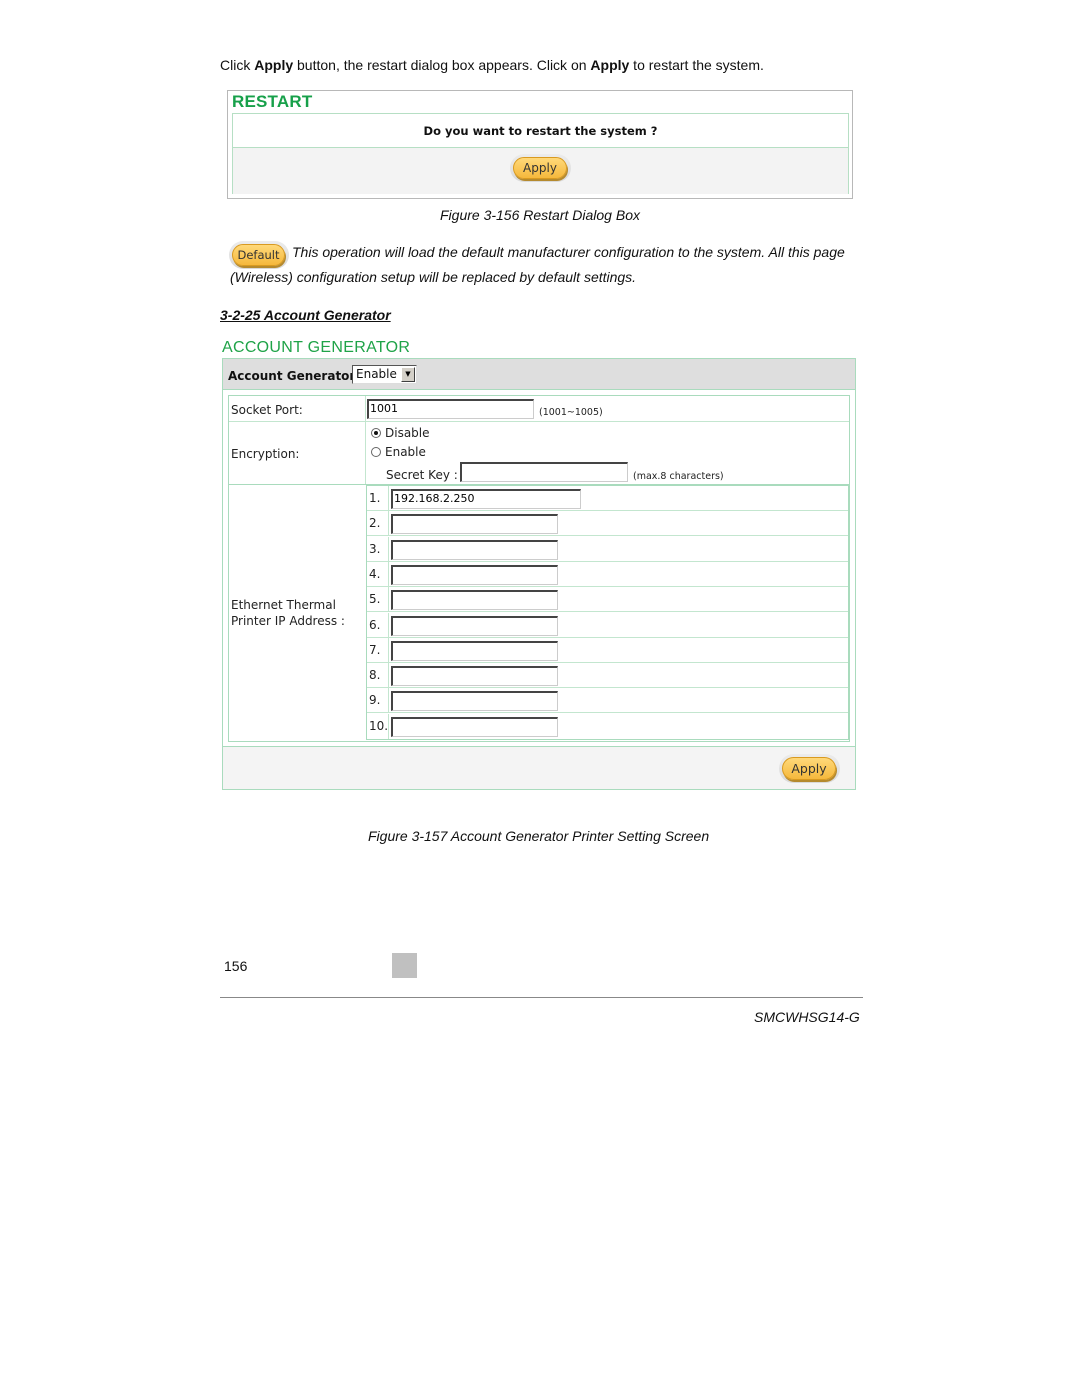 This screenshot has width=1080, height=1397. I want to click on printer-ip-table: 1. 192.168.2.250 2. 3. 4. 5. 6. 7. 8. 9. 10., so click(607, 612).